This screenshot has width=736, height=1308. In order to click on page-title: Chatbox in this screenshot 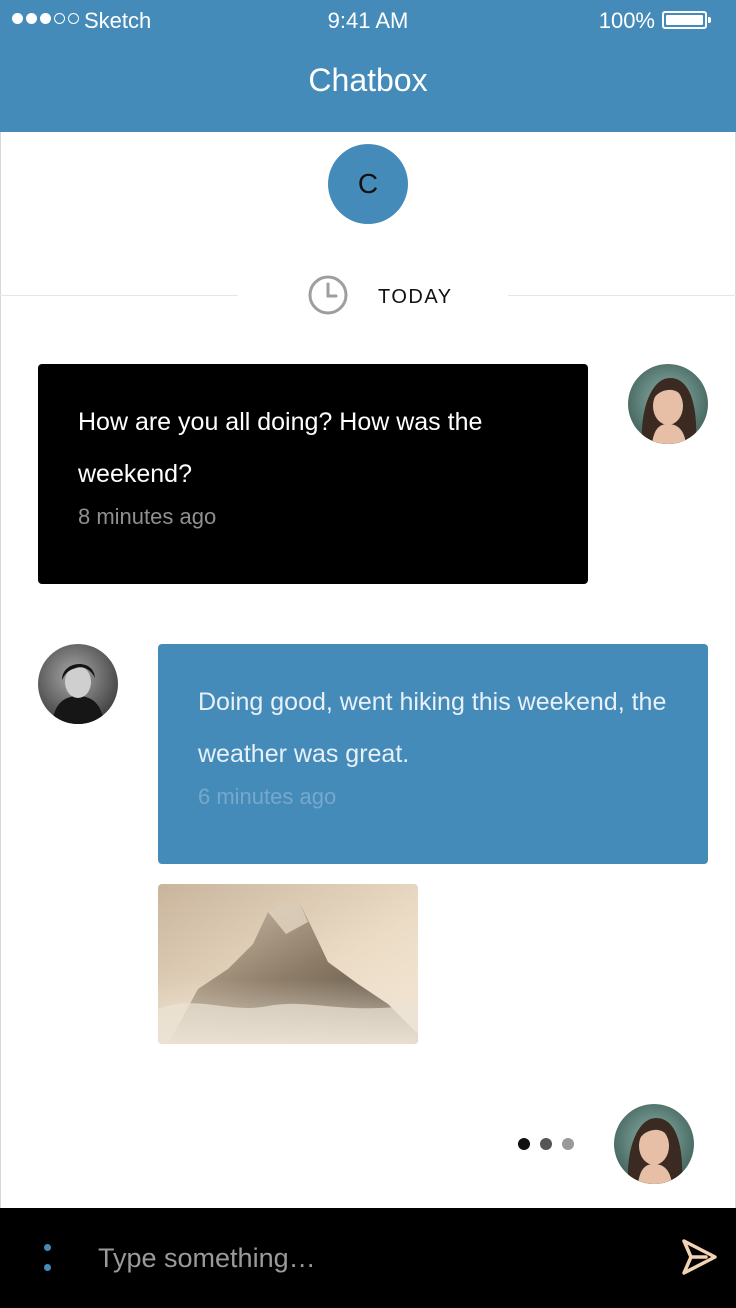, I will do `click(368, 80)`.